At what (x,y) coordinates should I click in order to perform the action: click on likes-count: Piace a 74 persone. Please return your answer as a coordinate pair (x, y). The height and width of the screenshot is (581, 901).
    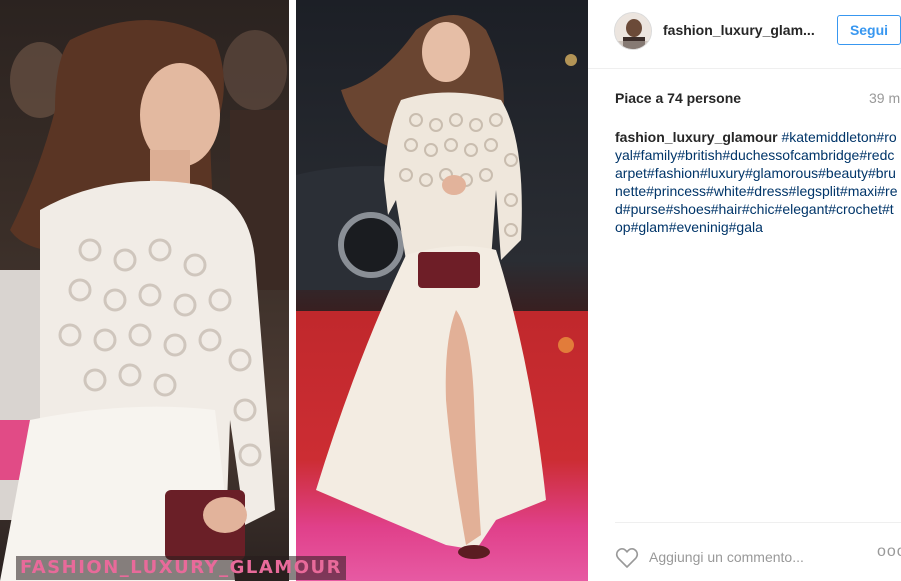
    Looking at the image, I should click on (678, 98).